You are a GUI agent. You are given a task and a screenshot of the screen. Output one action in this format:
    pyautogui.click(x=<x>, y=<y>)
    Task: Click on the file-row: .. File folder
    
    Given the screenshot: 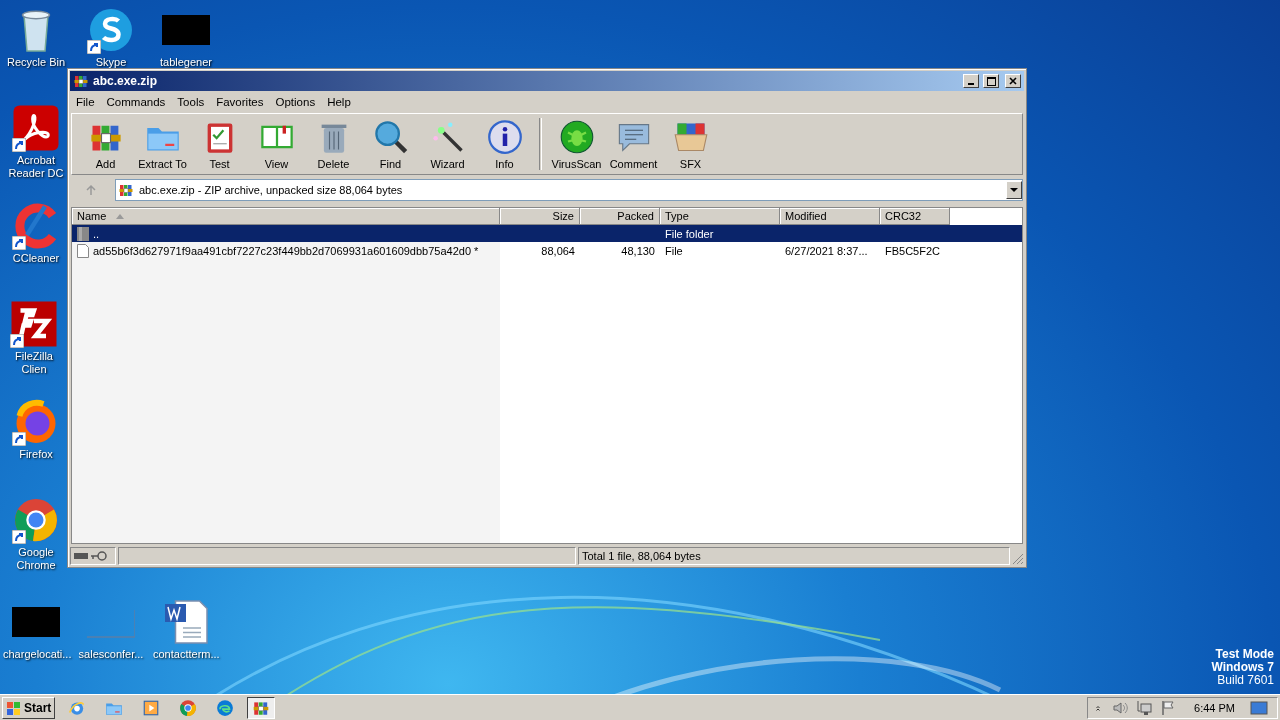 What is the action you would take?
    pyautogui.click(x=547, y=233)
    